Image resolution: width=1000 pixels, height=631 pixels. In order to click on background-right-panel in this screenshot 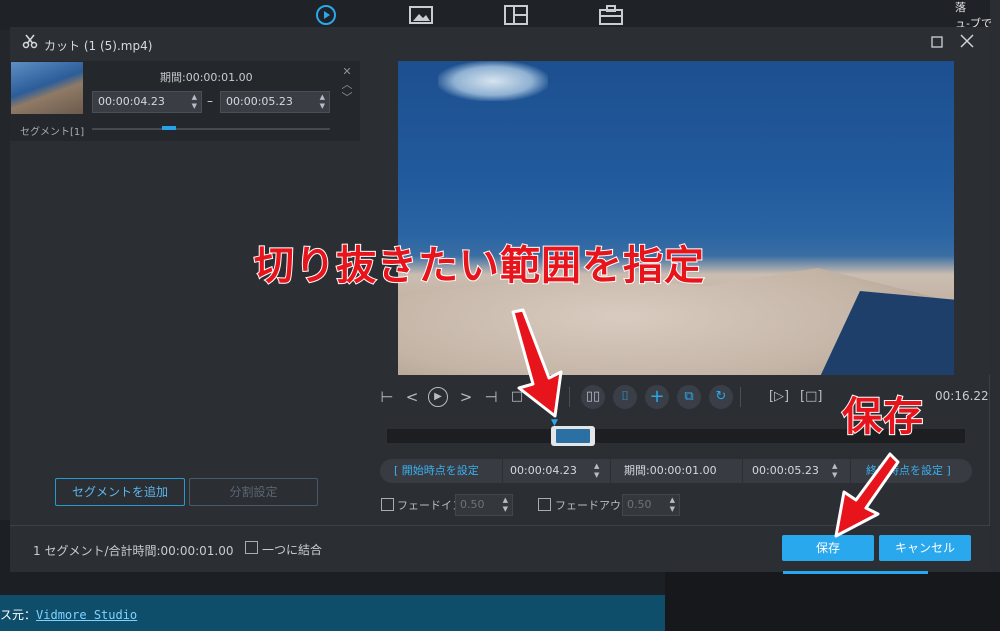, I will do `click(995, 315)`.